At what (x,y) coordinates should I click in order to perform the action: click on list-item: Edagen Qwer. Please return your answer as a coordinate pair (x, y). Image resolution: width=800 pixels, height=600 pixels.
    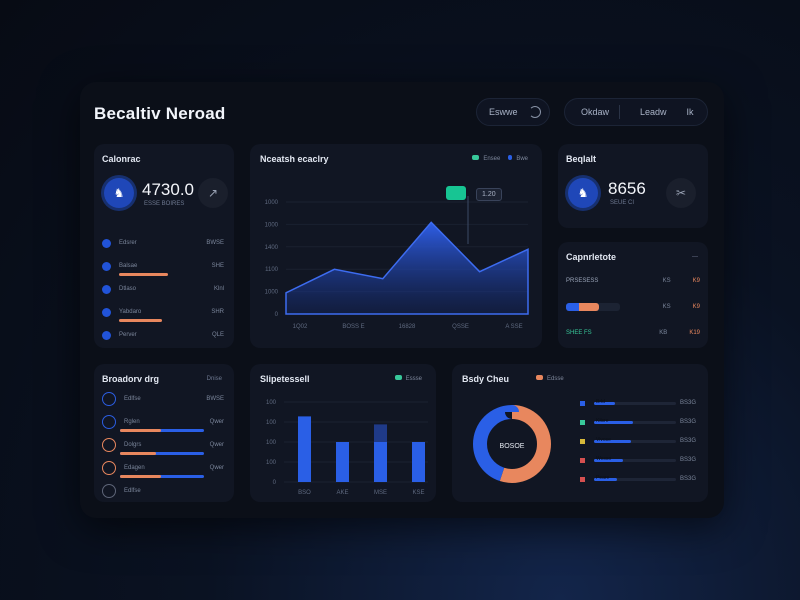
    Looking at the image, I should click on (163, 468).